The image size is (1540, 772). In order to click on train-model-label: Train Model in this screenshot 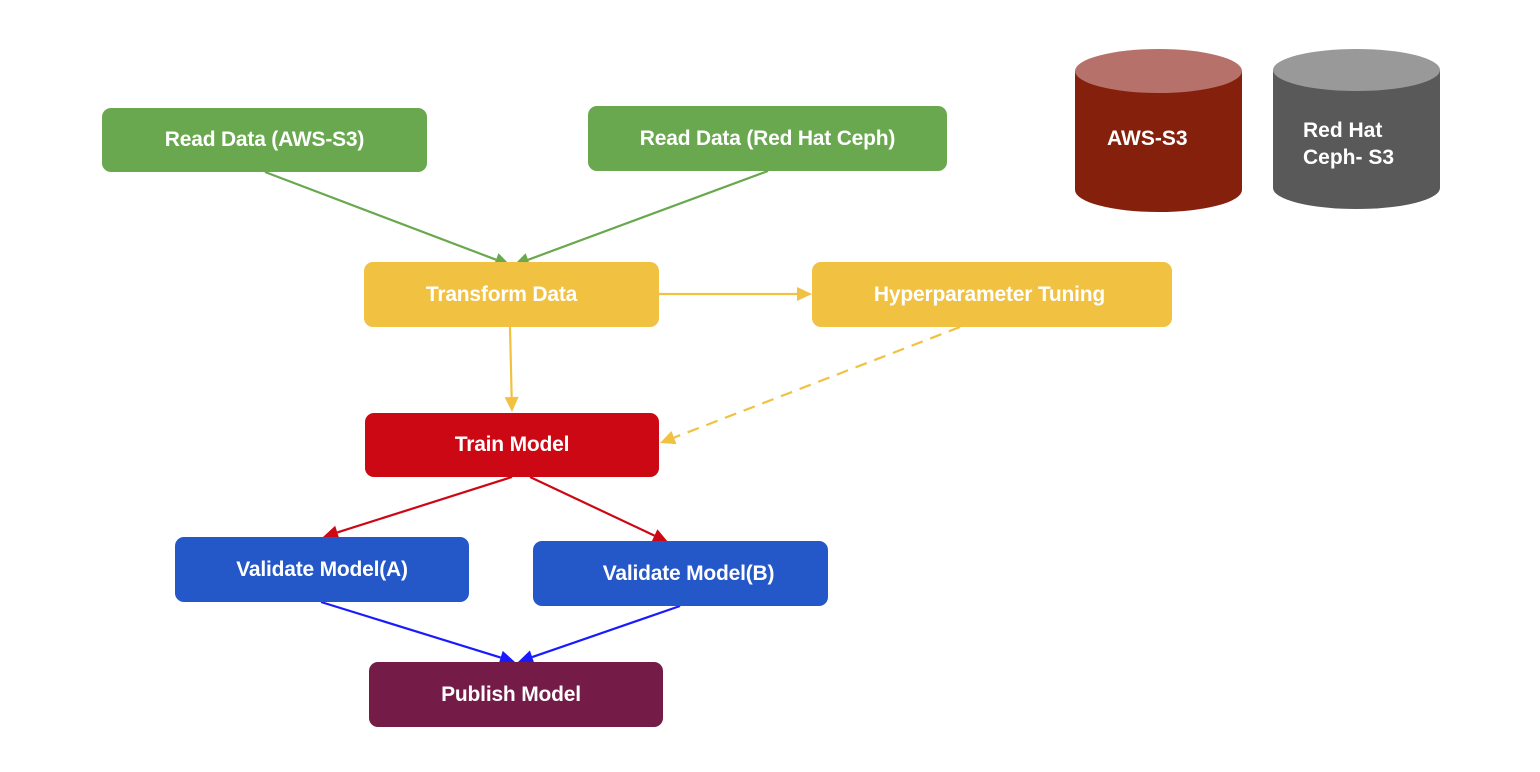, I will do `click(512, 444)`.